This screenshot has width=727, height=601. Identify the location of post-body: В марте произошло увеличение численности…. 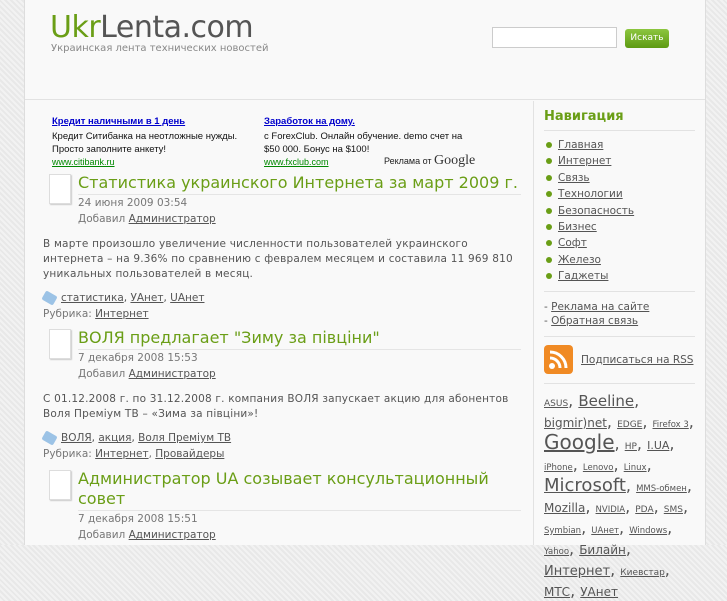
(278, 259).